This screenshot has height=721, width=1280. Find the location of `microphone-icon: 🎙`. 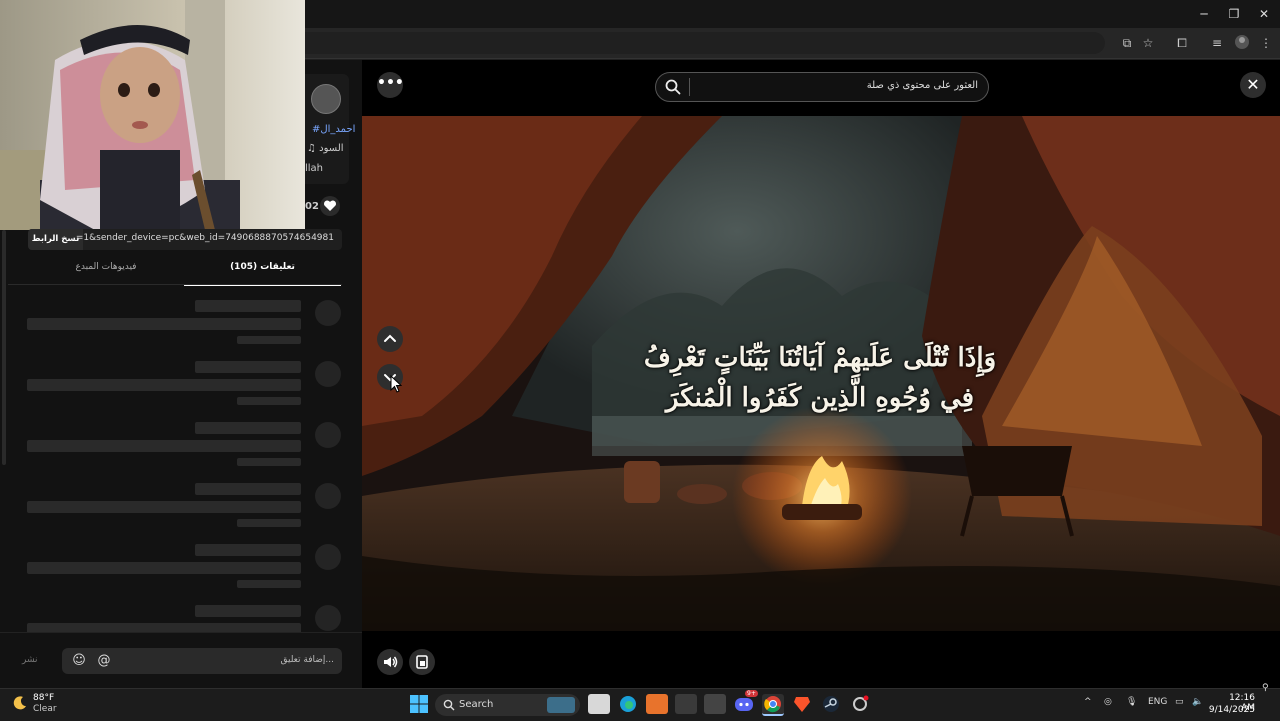

microphone-icon: 🎙 is located at coordinates (1131, 702).